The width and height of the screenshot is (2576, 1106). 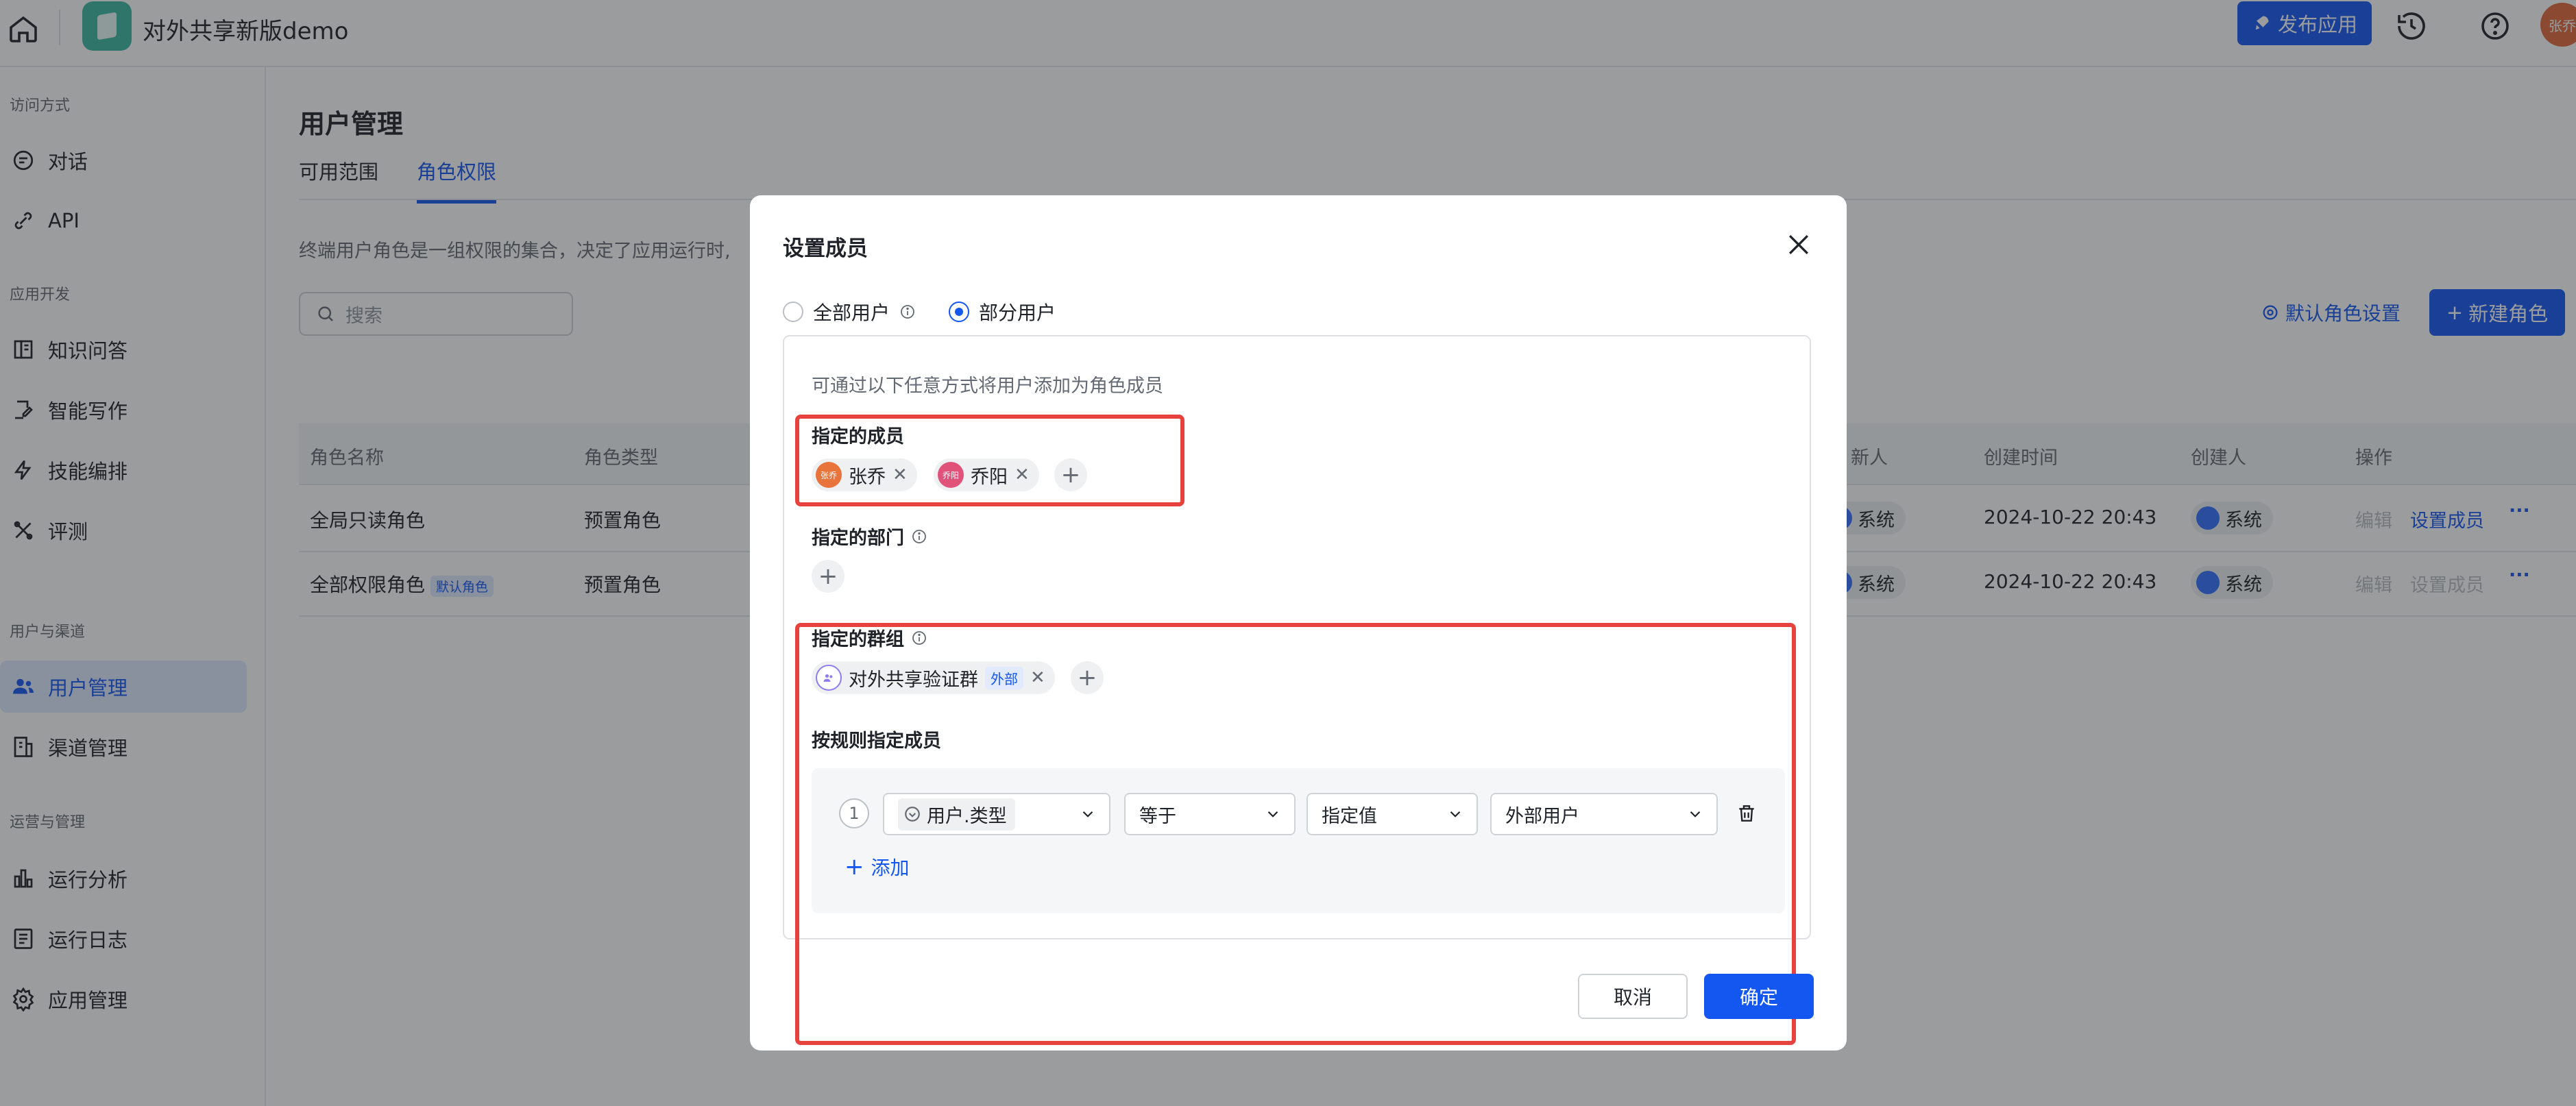 What do you see at coordinates (1759, 997) in the screenshot?
I see `confirm-button: 确定` at bounding box center [1759, 997].